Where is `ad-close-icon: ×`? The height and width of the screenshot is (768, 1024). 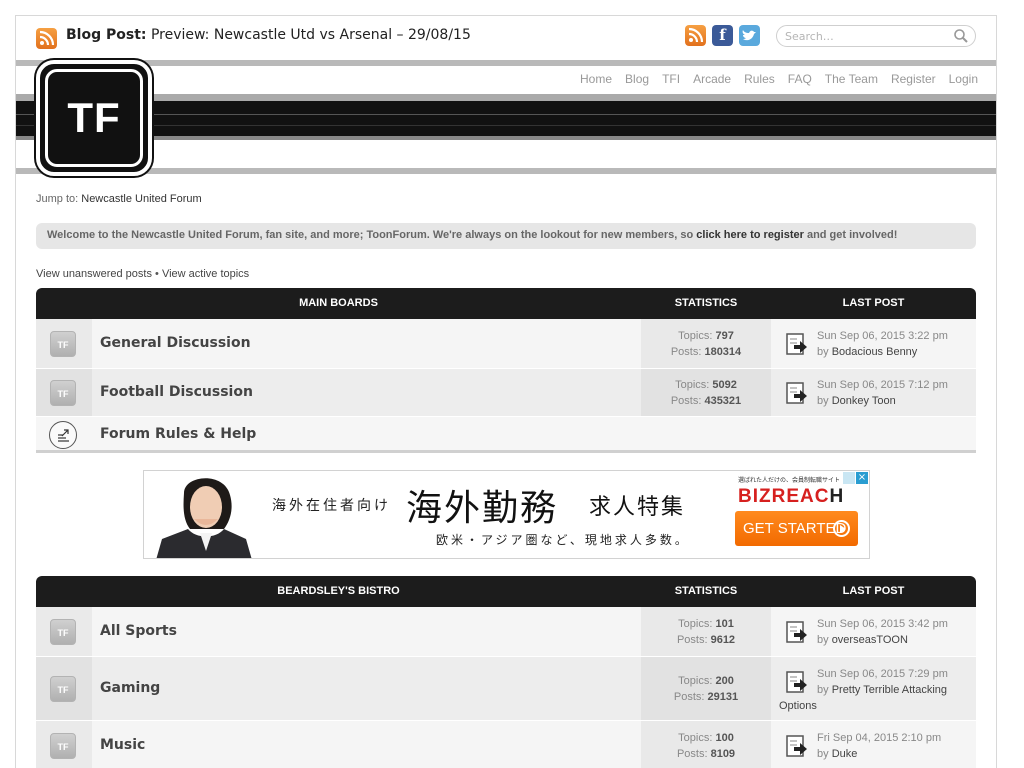 ad-close-icon: × is located at coordinates (862, 478).